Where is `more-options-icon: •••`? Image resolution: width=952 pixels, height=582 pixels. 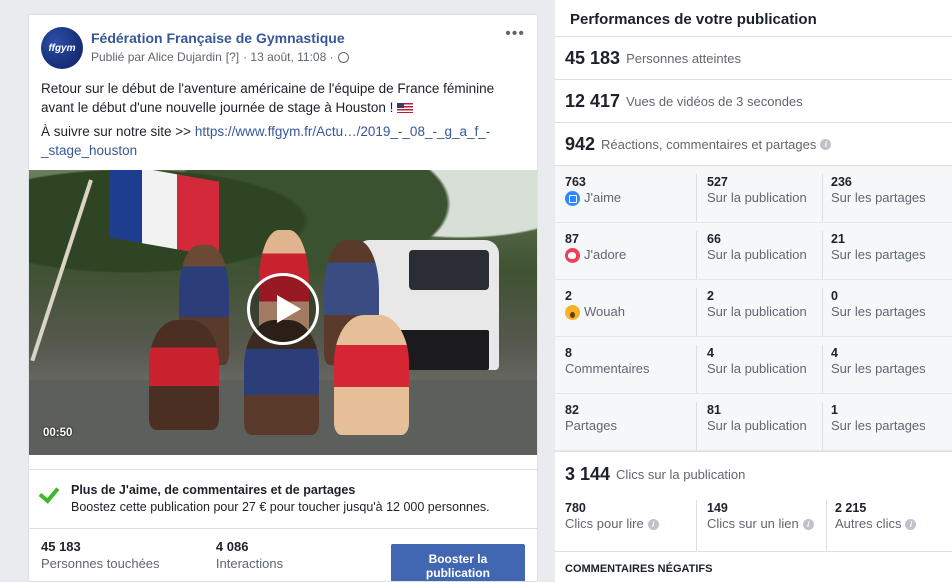
more-options-icon: ••• is located at coordinates (515, 34).